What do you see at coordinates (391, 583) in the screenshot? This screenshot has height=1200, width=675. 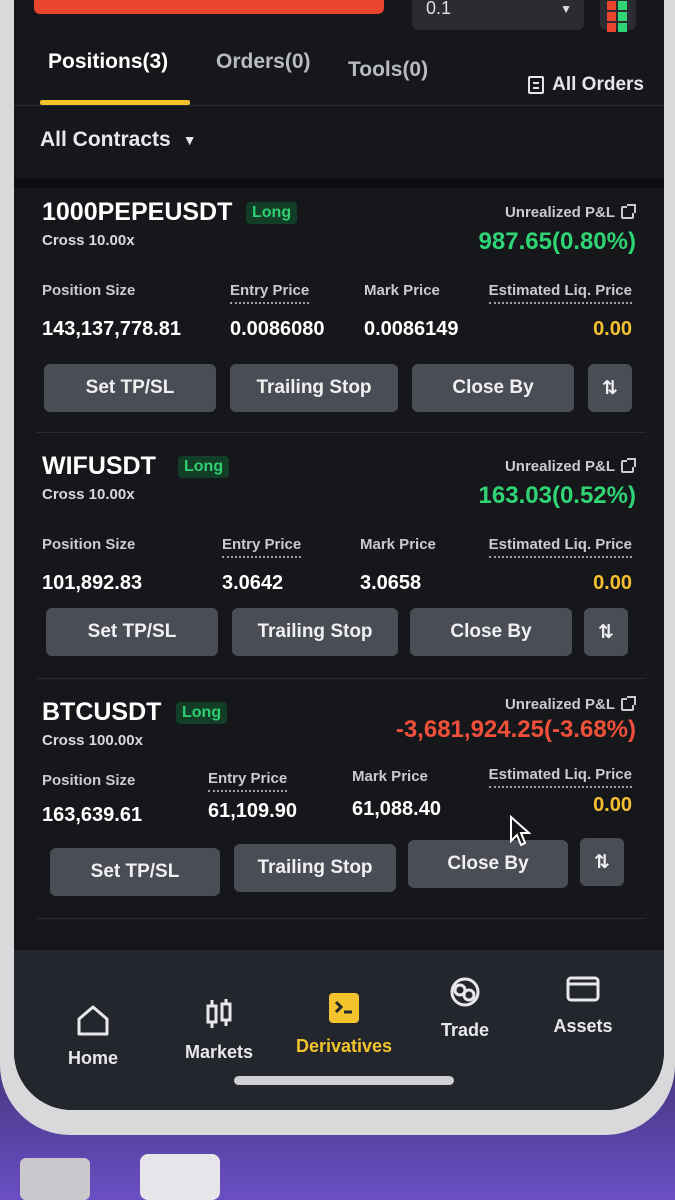 I see `mark-price-value: 3.0658` at bounding box center [391, 583].